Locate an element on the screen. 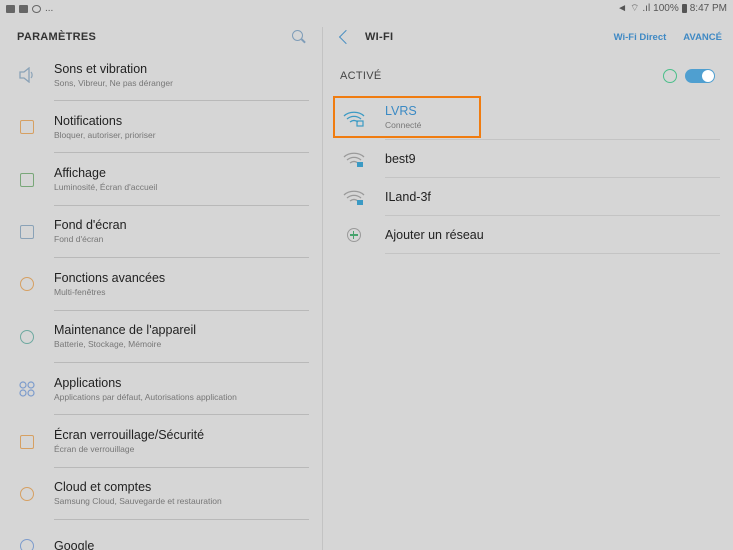 The width and height of the screenshot is (733, 550). key-icon is located at coordinates (27, 493).